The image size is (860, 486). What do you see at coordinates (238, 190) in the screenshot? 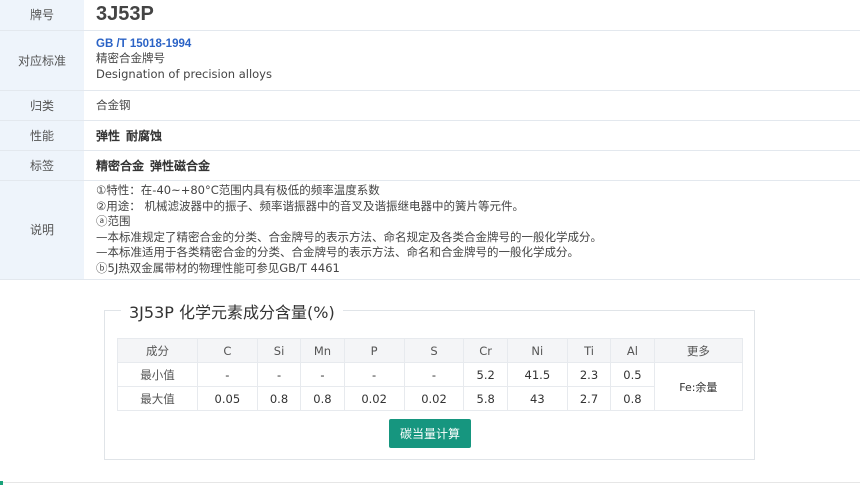
I see `description-line: ①特性：在-40~+80°C范围内具有极低的频率温度系数` at bounding box center [238, 190].